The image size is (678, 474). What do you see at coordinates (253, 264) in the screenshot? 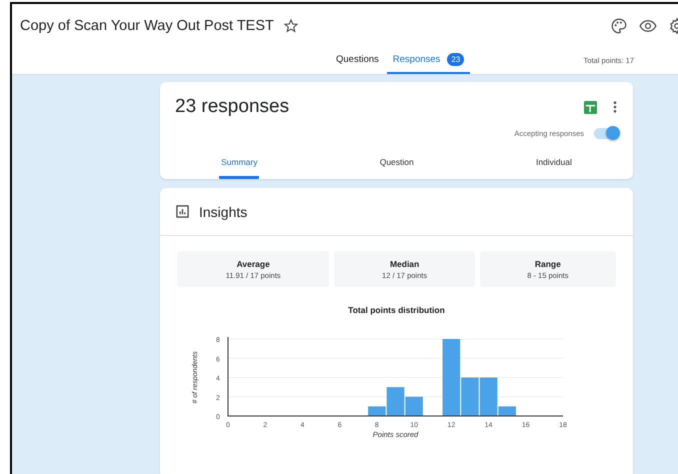
I see `stat-label: Average` at bounding box center [253, 264].